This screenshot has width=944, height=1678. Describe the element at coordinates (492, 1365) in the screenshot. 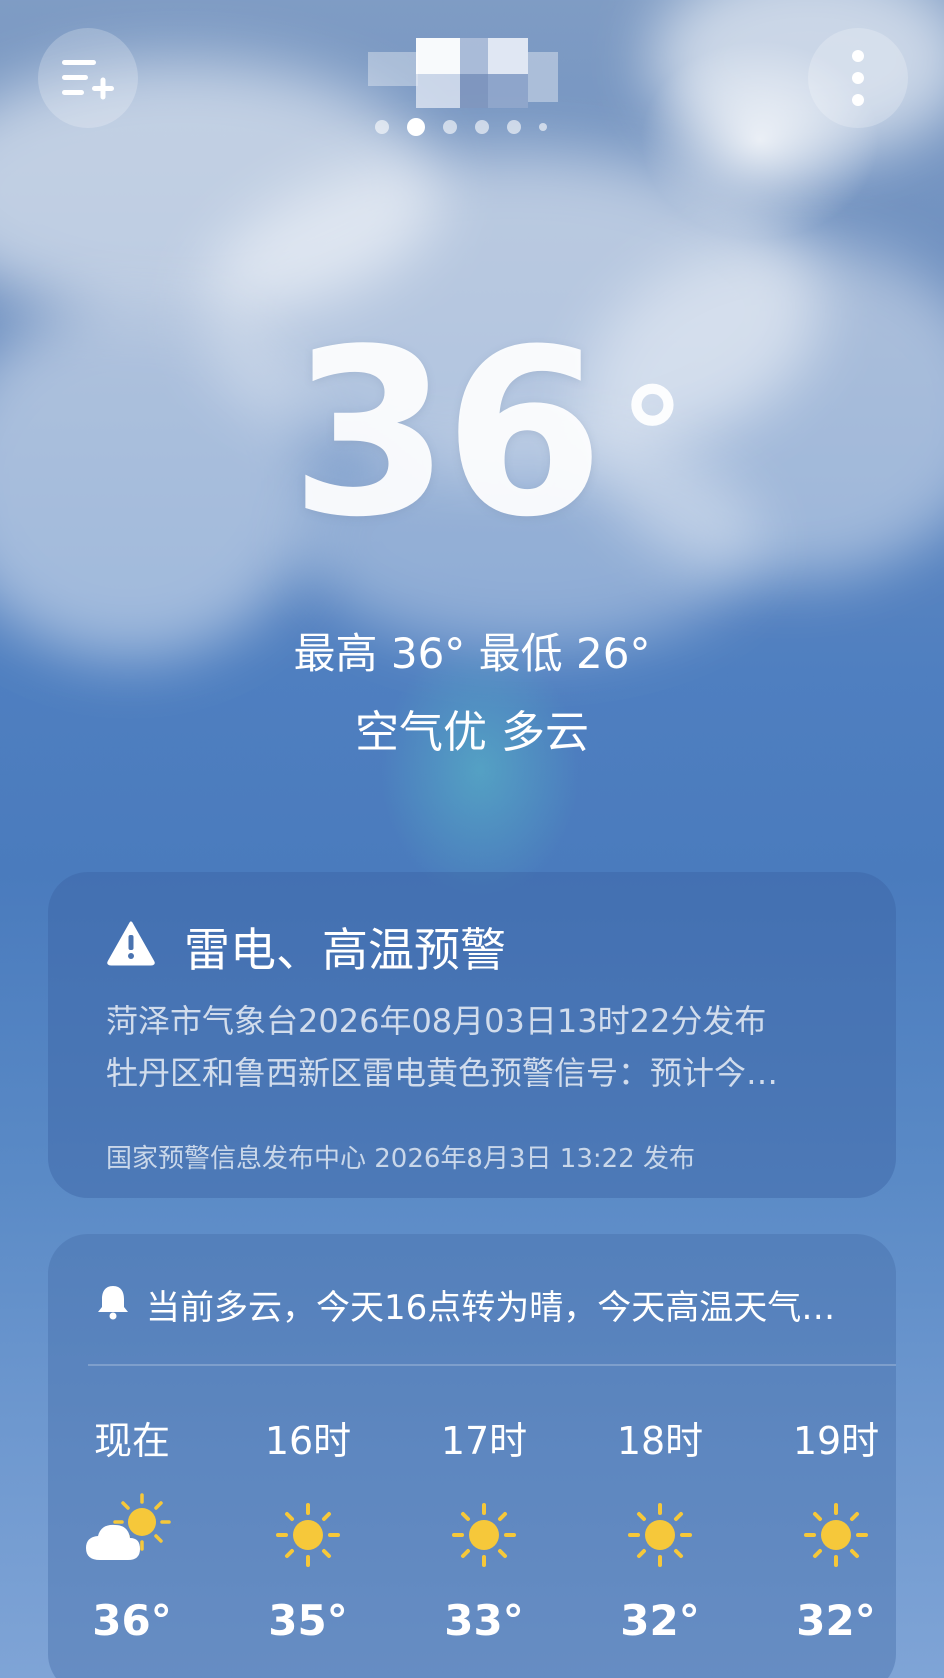

I see `divider` at that location.